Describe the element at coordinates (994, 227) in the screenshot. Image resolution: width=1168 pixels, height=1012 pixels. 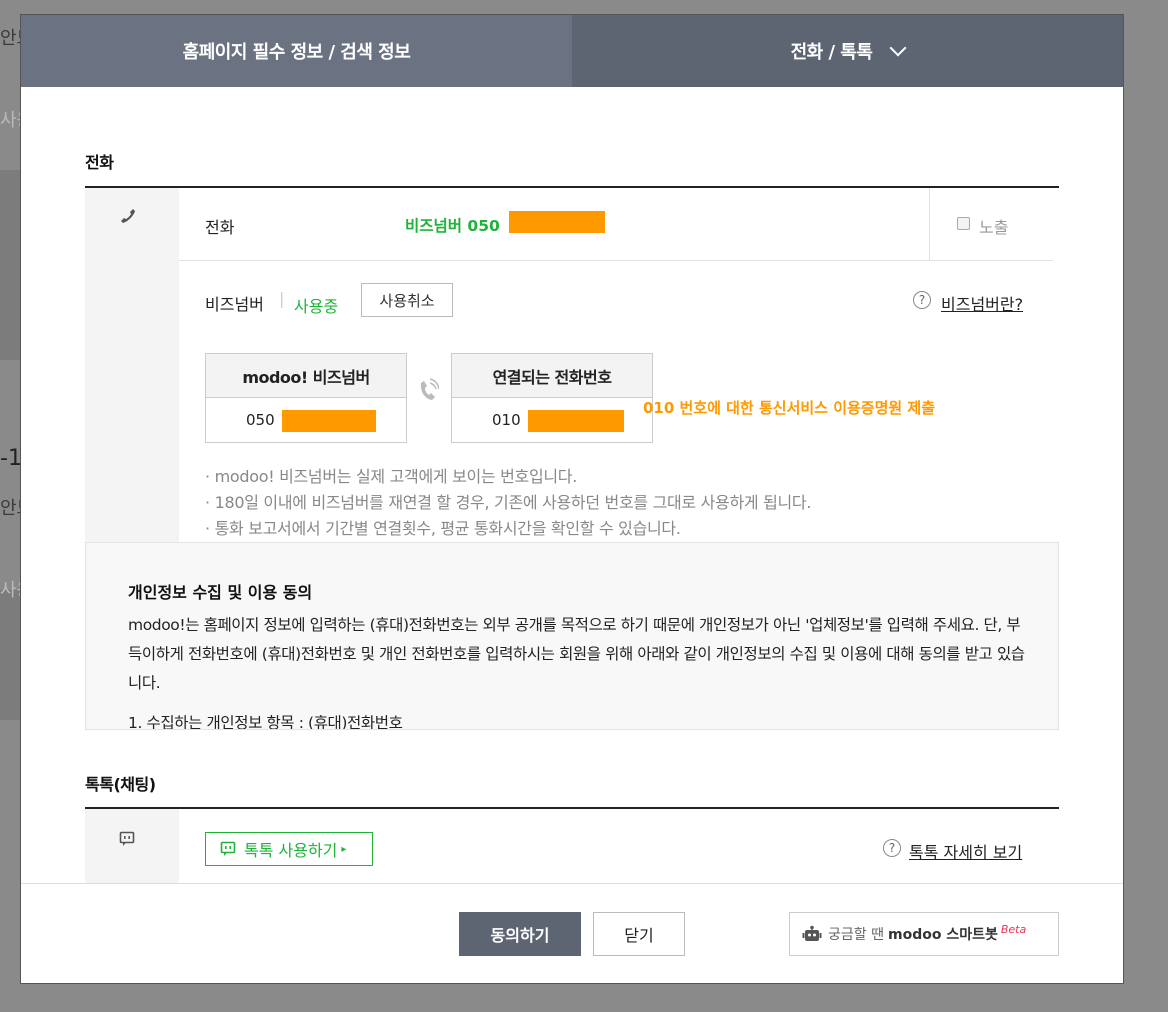
I see `exposure-label: 노출` at that location.